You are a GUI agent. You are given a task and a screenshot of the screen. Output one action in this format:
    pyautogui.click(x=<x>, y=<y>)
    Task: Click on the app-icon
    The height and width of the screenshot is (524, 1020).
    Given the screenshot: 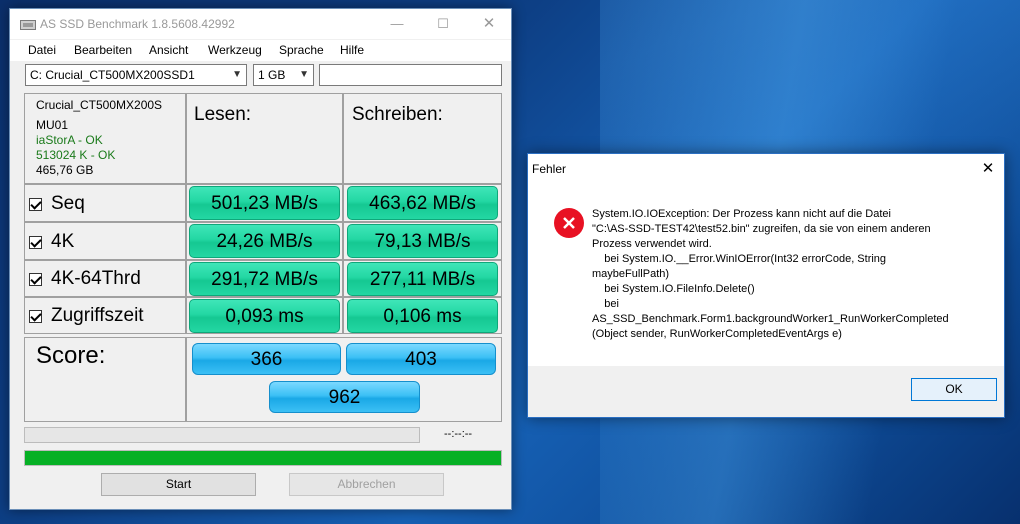 What is the action you would take?
    pyautogui.click(x=28, y=25)
    